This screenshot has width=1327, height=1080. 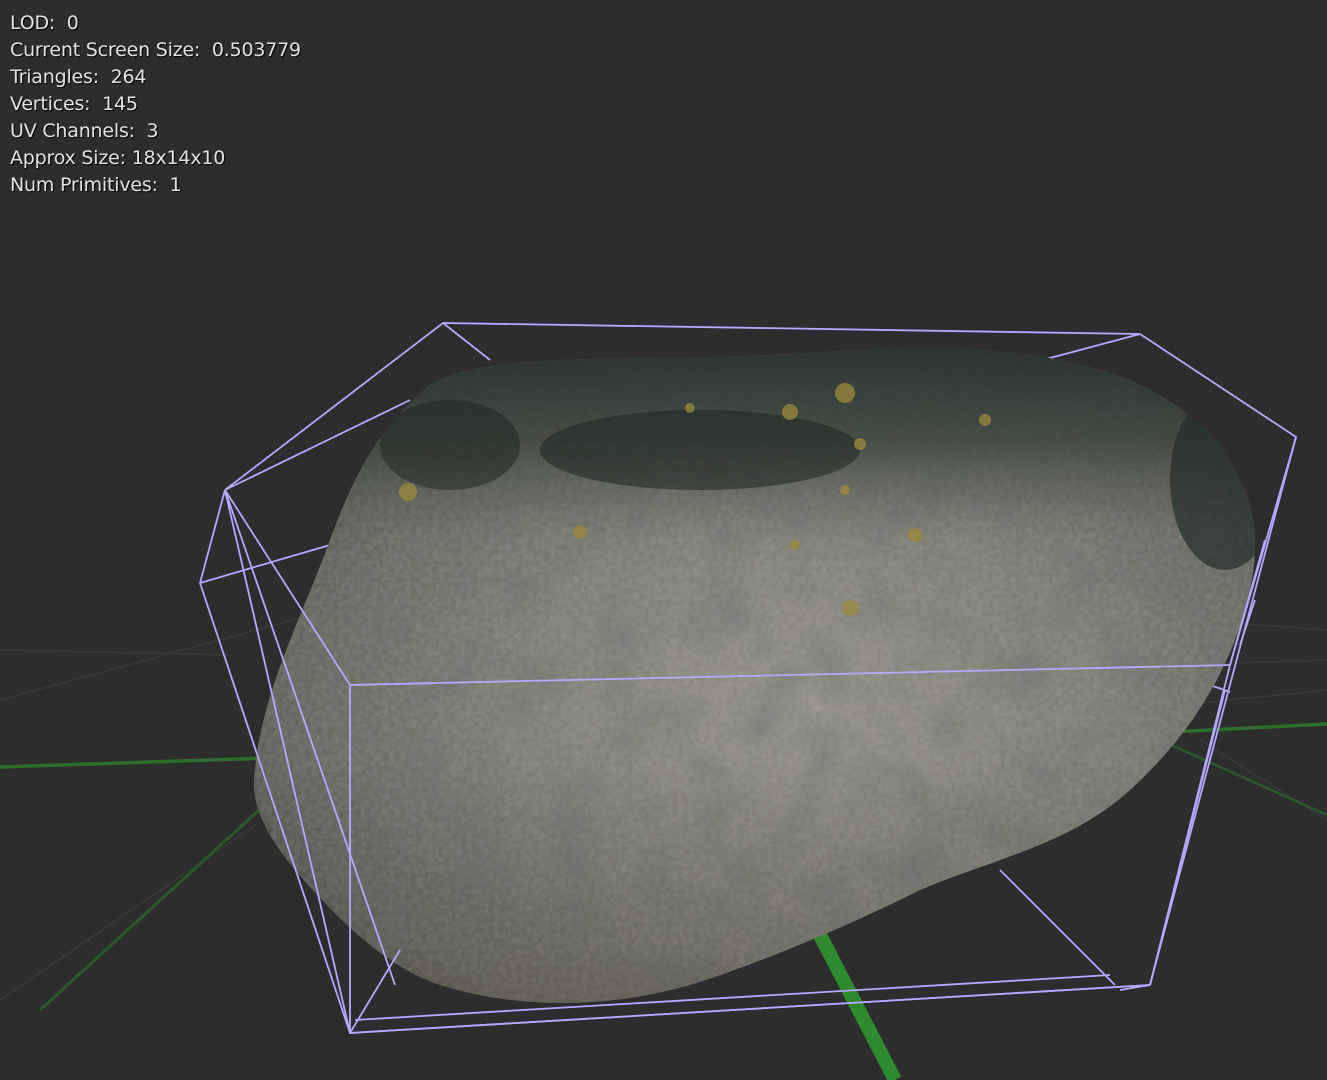 What do you see at coordinates (128, 77) in the screenshot?
I see `stat-triangles-value: 264` at bounding box center [128, 77].